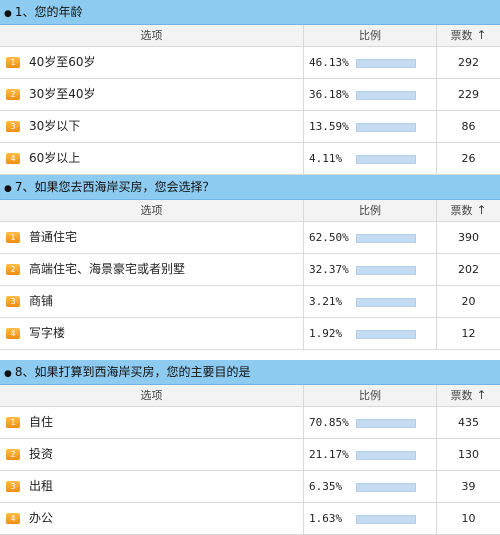  I want to click on percentage: 21.17%, so click(329, 454).